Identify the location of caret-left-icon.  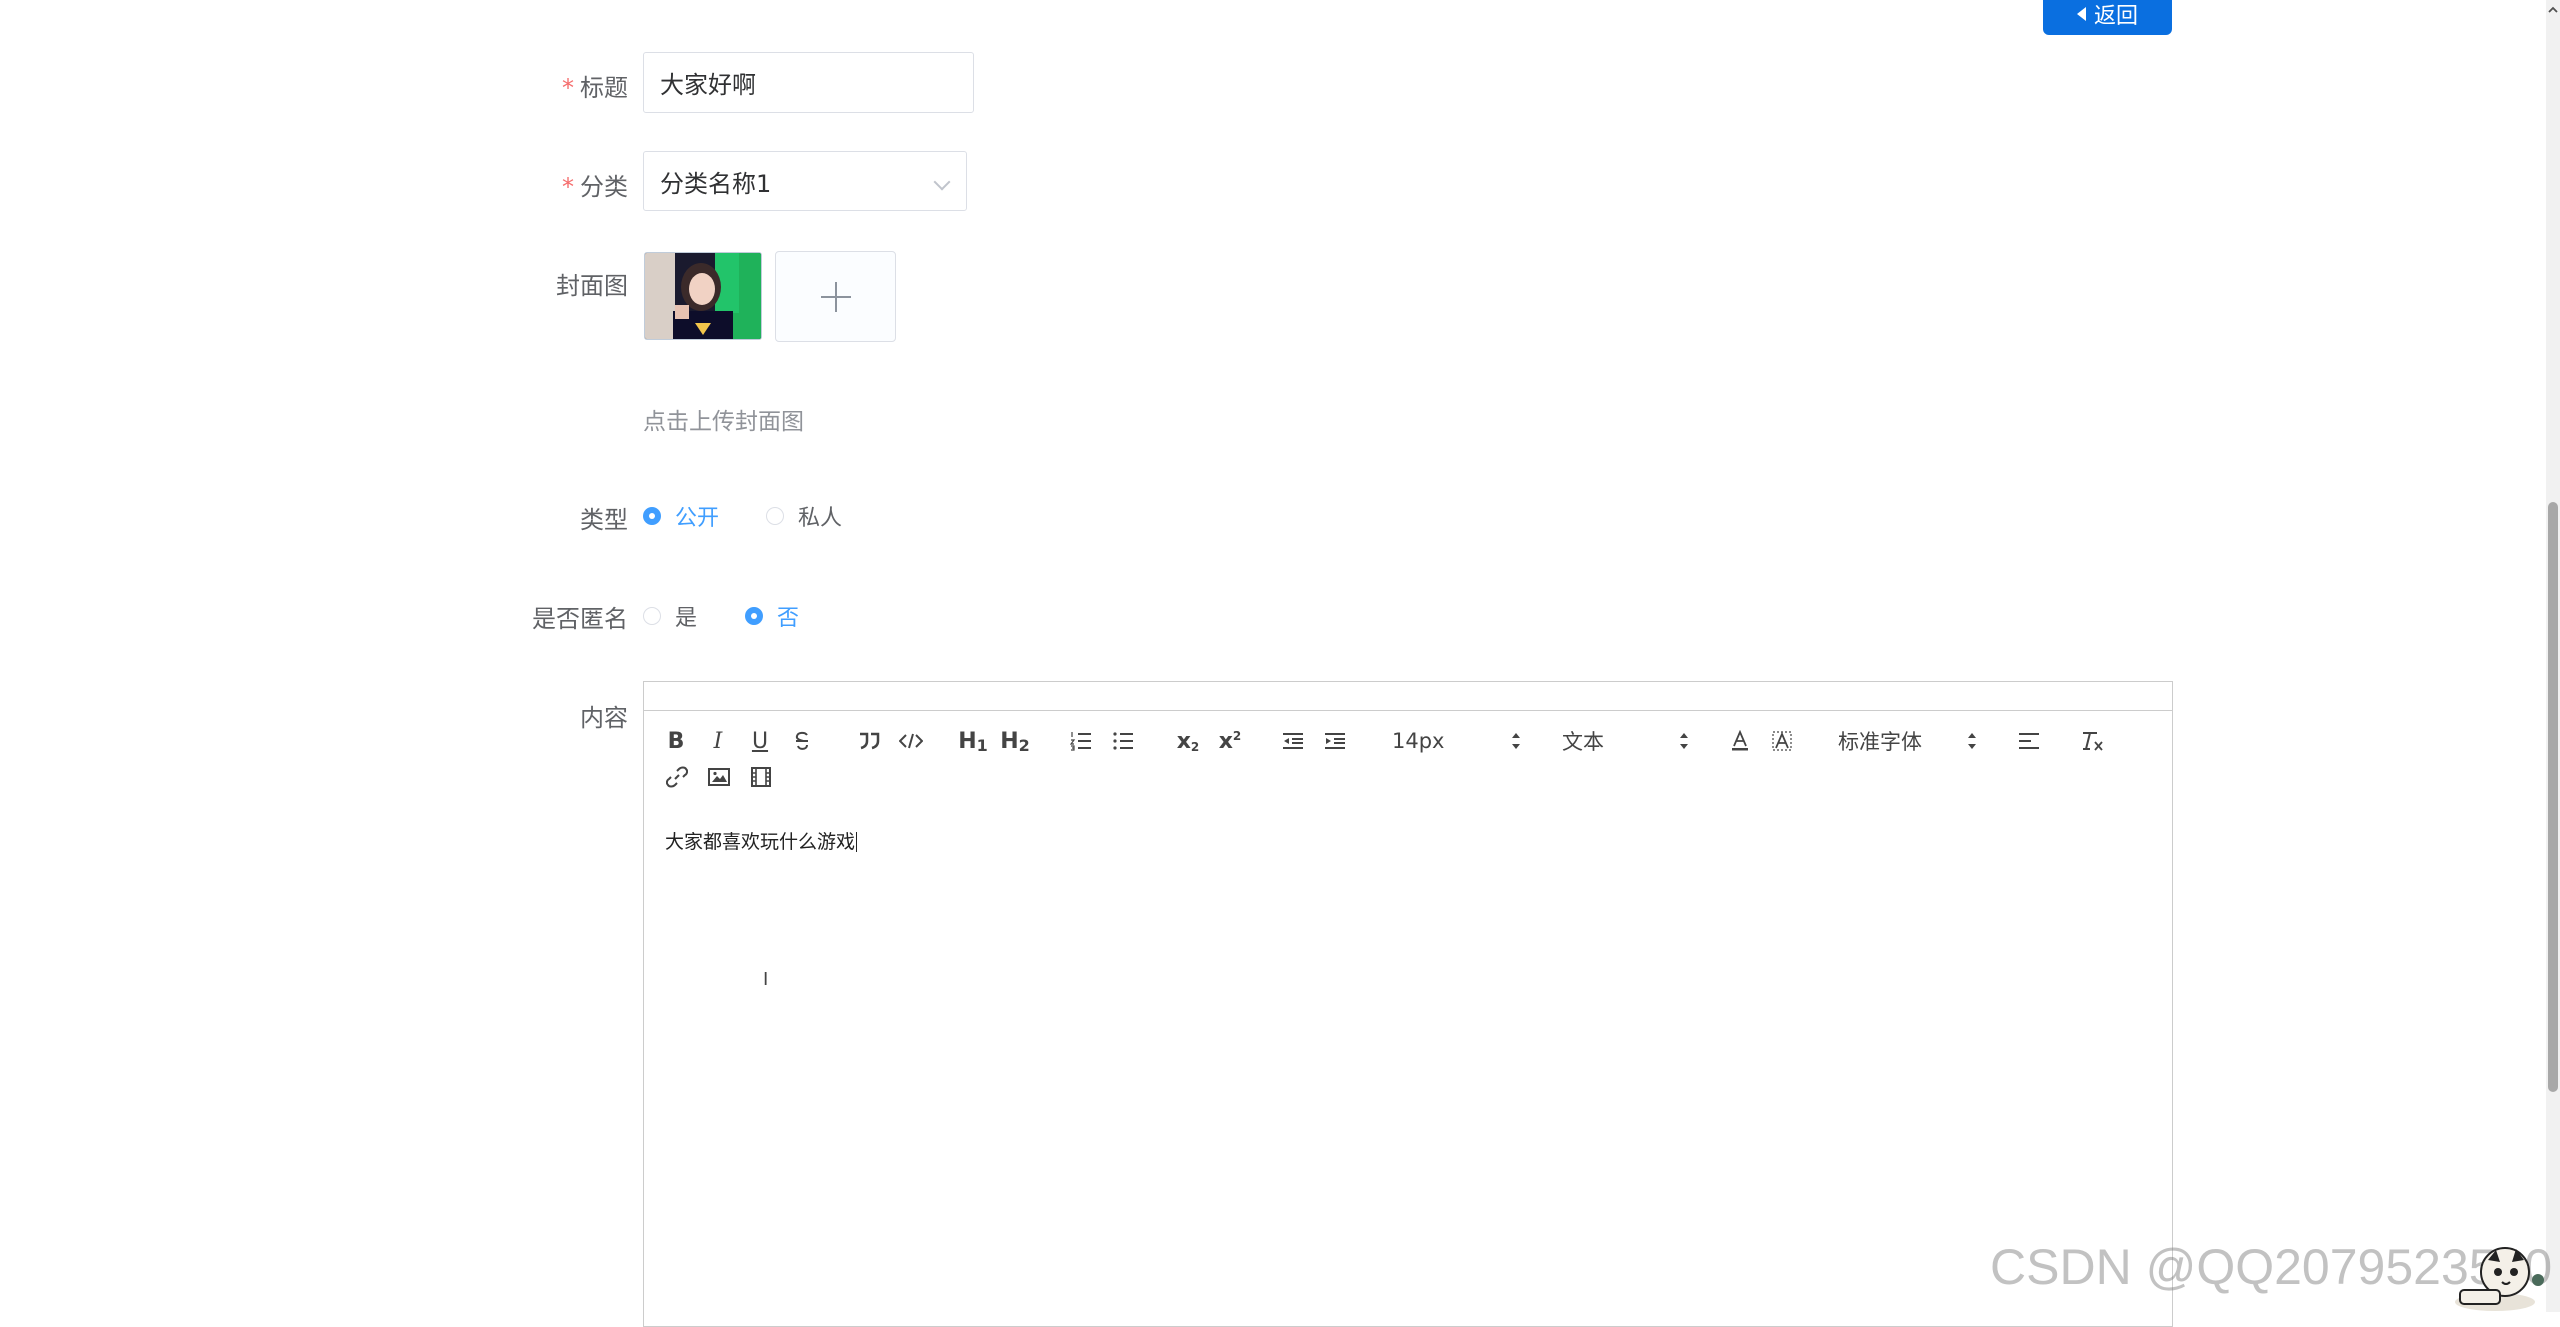
(2081, 13).